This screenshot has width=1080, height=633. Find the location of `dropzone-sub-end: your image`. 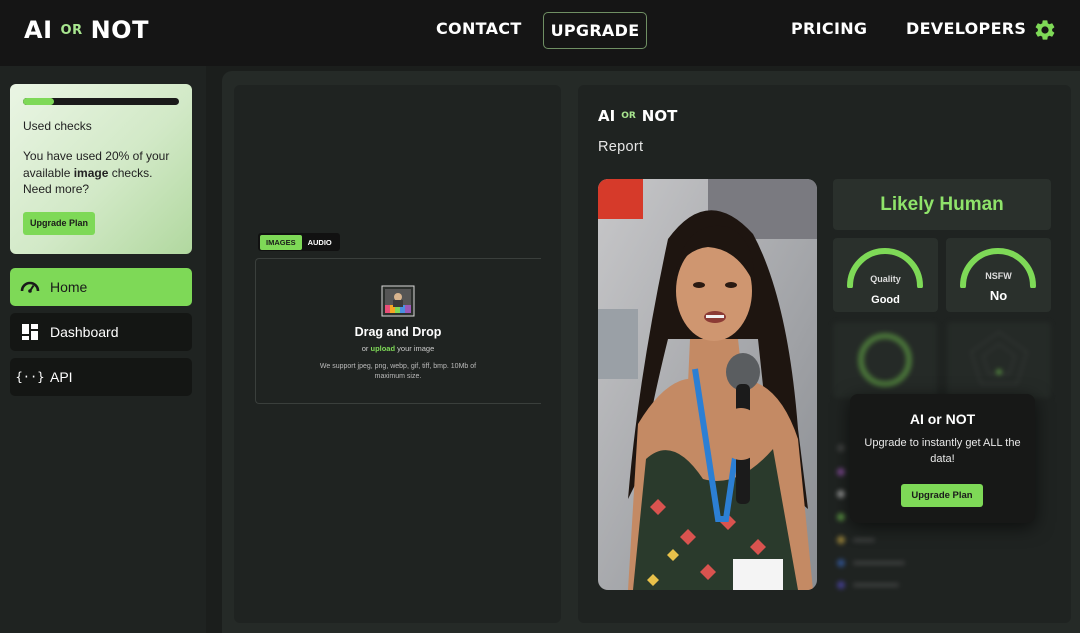

dropzone-sub-end: your image is located at coordinates (415, 348).